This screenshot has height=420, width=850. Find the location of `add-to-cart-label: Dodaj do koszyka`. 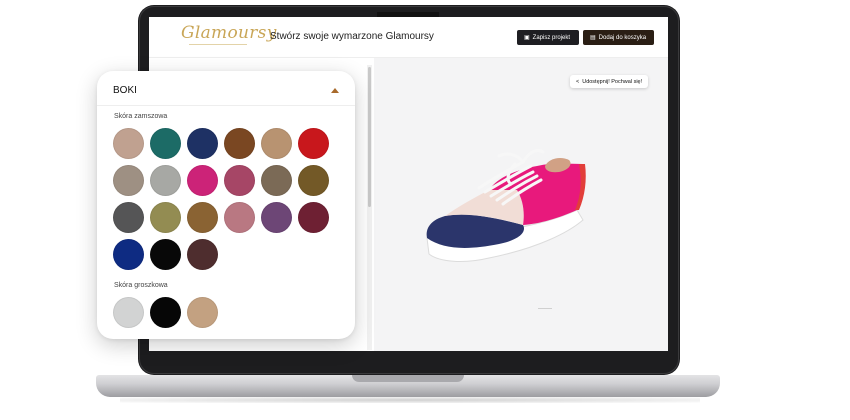

add-to-cart-label: Dodaj do koszyka is located at coordinates (622, 37).